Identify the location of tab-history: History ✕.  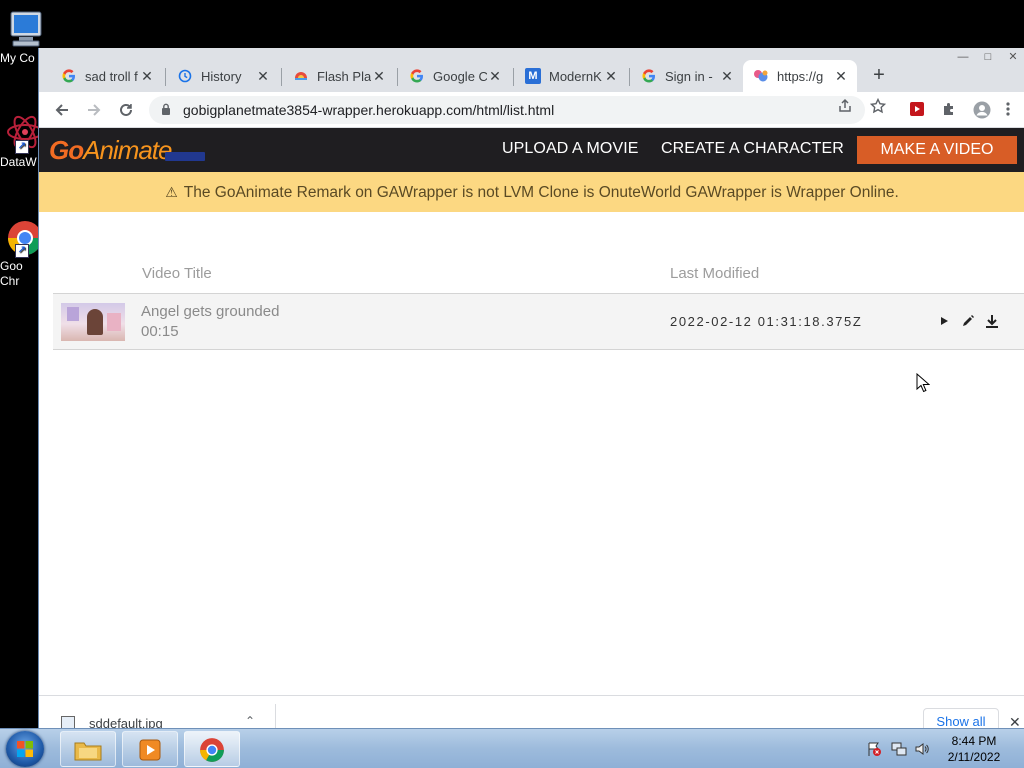
(223, 76).